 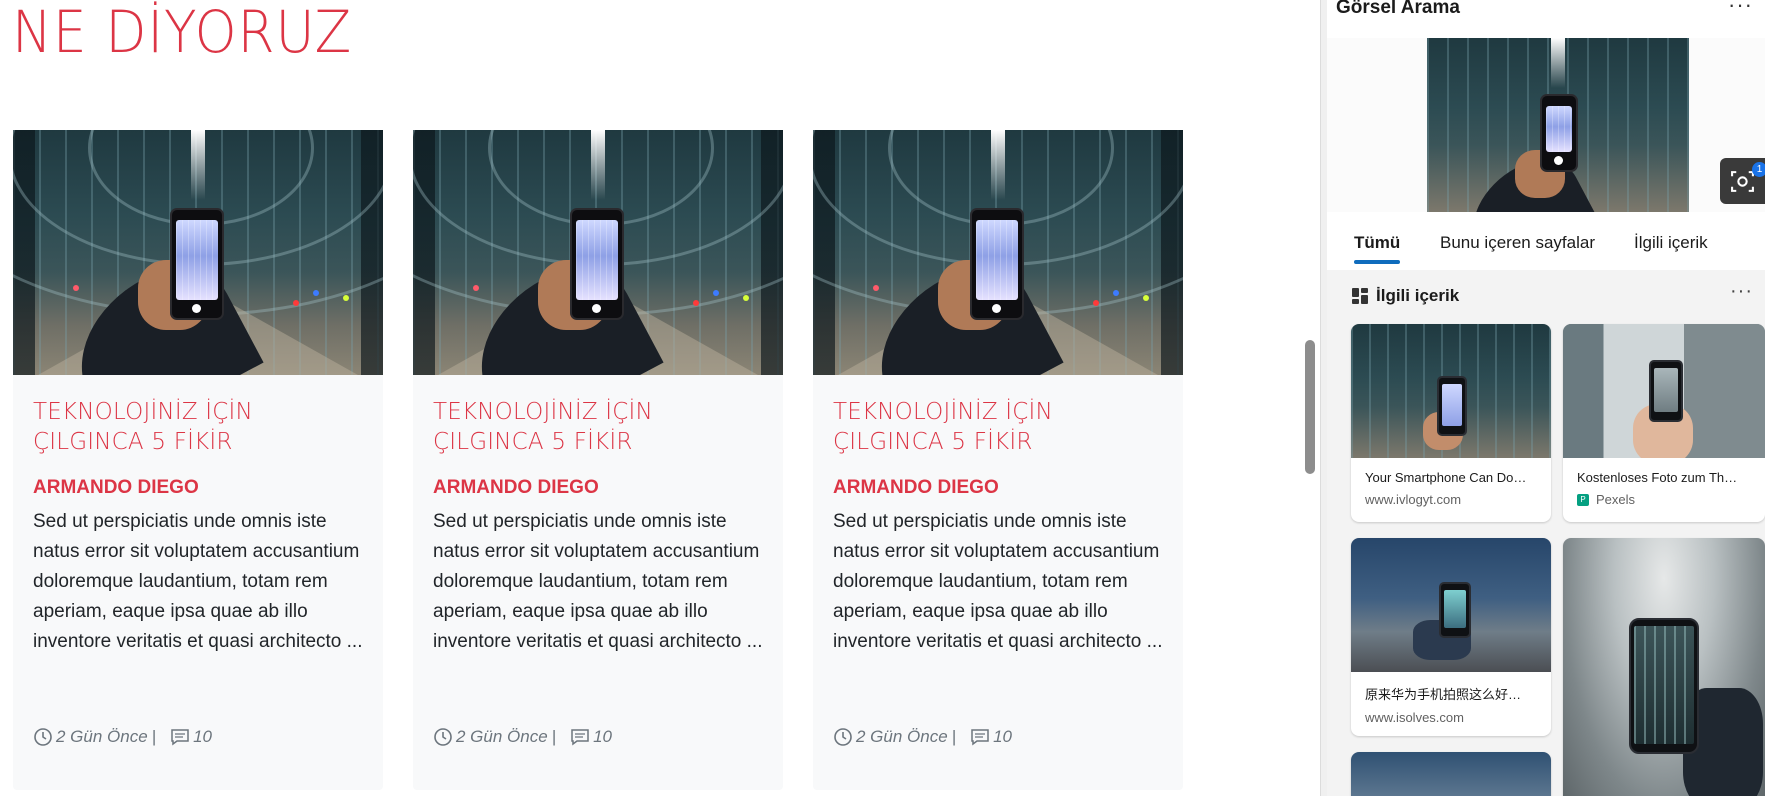 I want to click on visual-search-icon, so click(x=1742, y=181).